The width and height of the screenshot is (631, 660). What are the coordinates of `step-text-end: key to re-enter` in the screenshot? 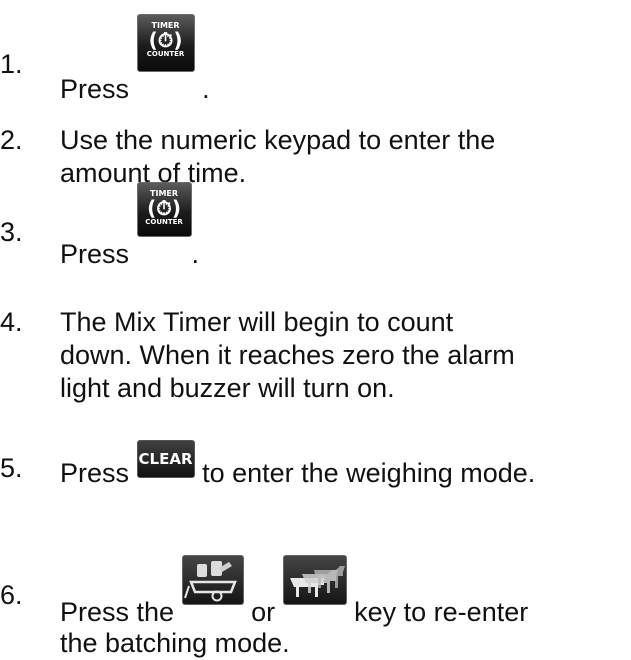 It's located at (441, 612).